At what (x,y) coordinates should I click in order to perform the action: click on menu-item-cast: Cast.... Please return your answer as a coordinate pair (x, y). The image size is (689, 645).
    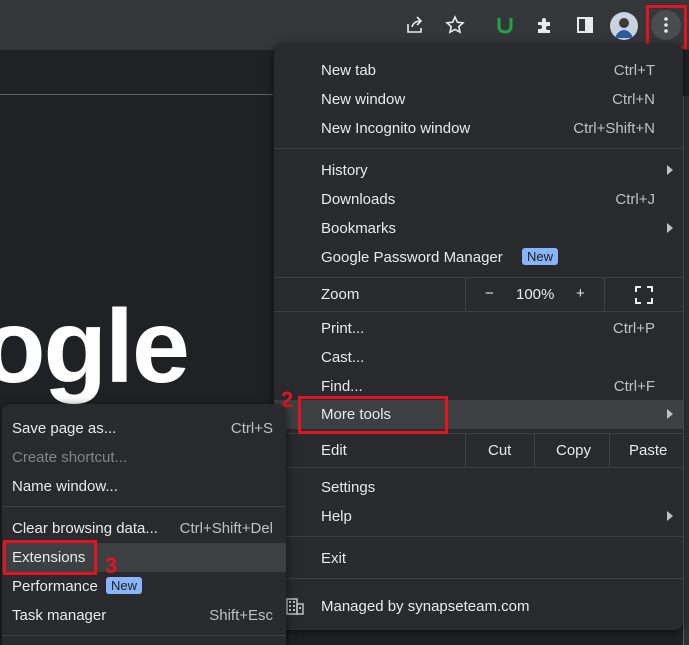
    Looking at the image, I should click on (478, 357).